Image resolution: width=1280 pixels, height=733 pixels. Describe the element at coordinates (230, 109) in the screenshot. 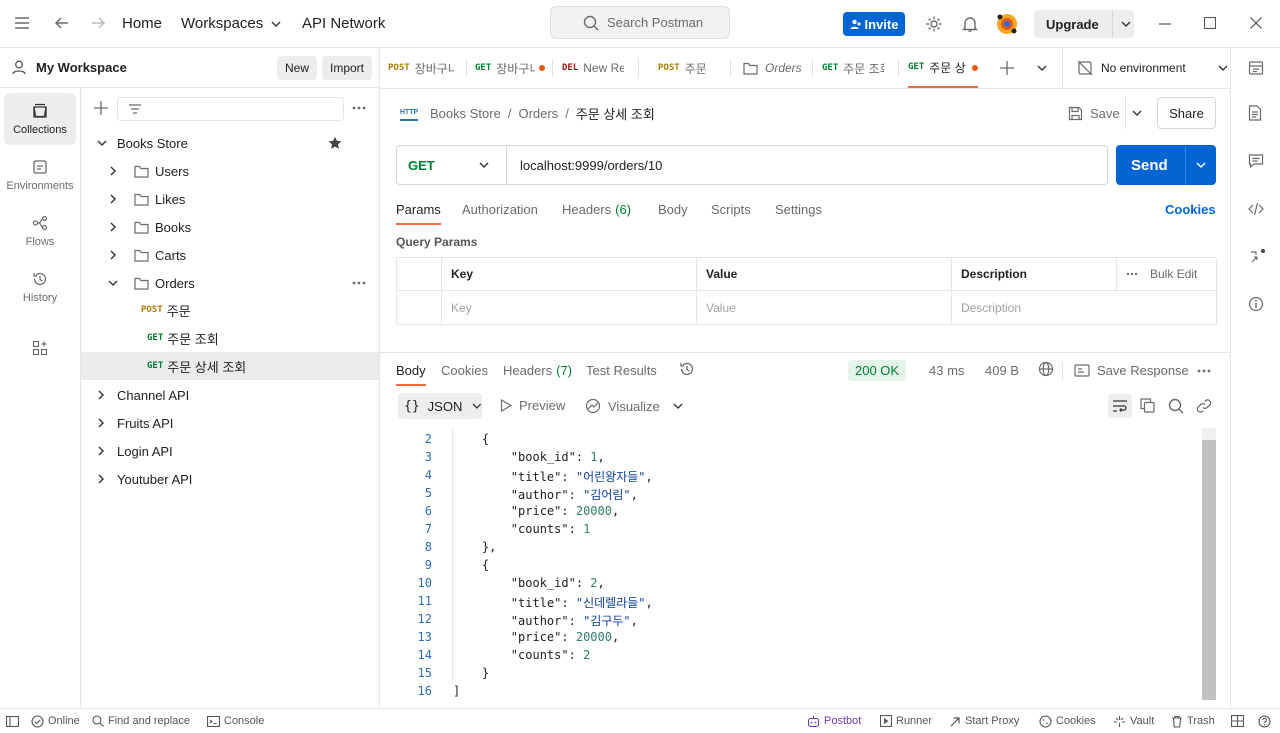

I see `filter-input` at that location.